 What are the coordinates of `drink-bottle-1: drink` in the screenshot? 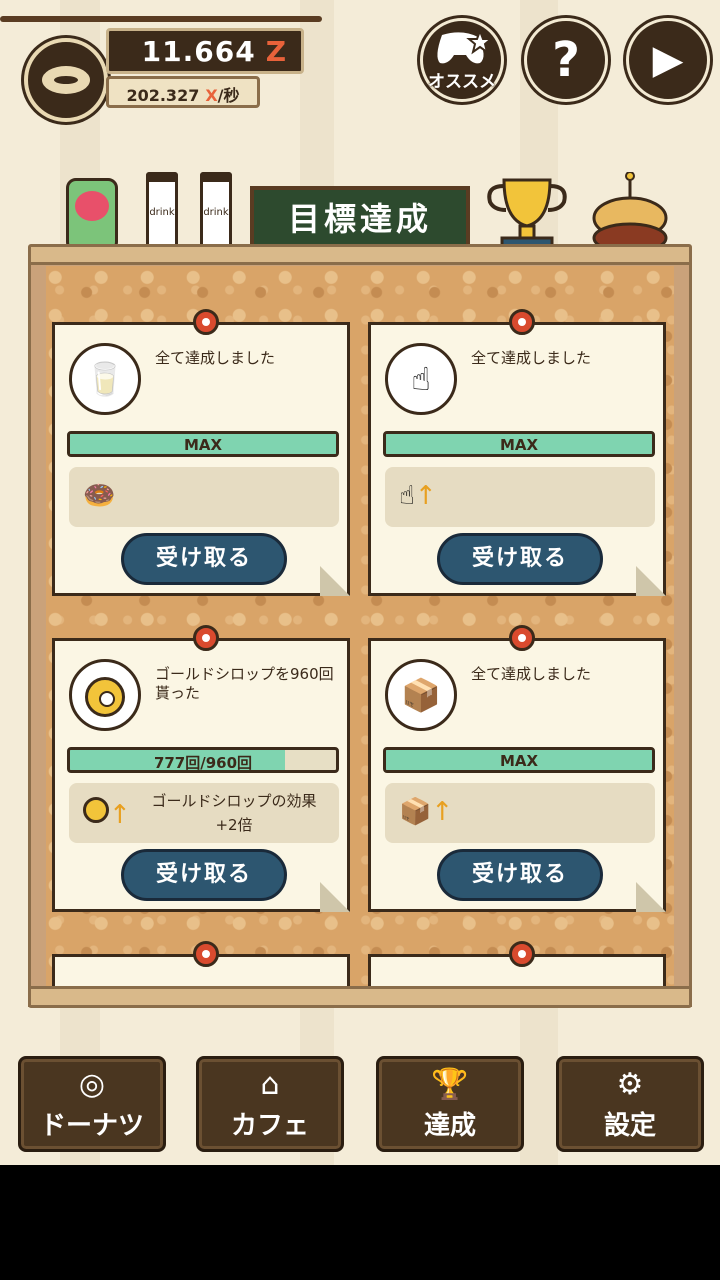 It's located at (162, 212).